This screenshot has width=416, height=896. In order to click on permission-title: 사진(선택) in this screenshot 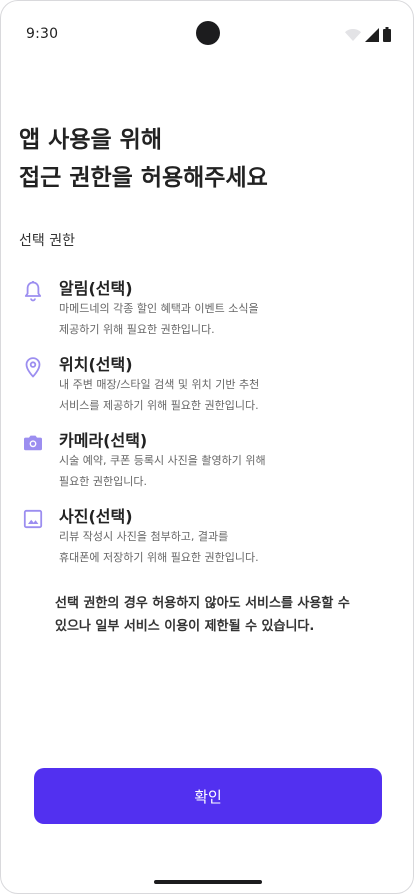, I will do `click(96, 516)`.